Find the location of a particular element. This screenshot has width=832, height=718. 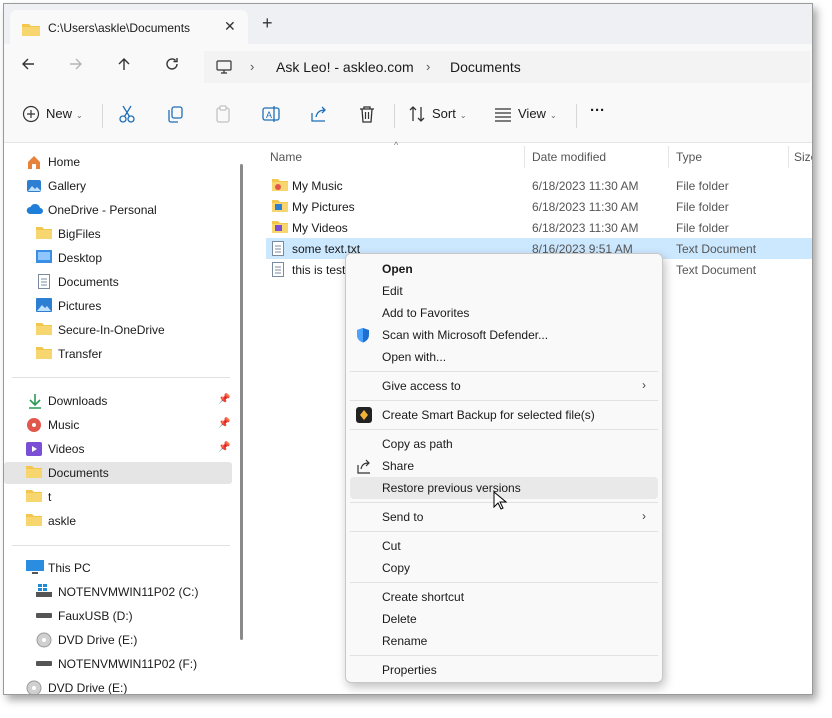

nav-dvd-root: DVD Drive (E:) is located at coordinates (118, 686).